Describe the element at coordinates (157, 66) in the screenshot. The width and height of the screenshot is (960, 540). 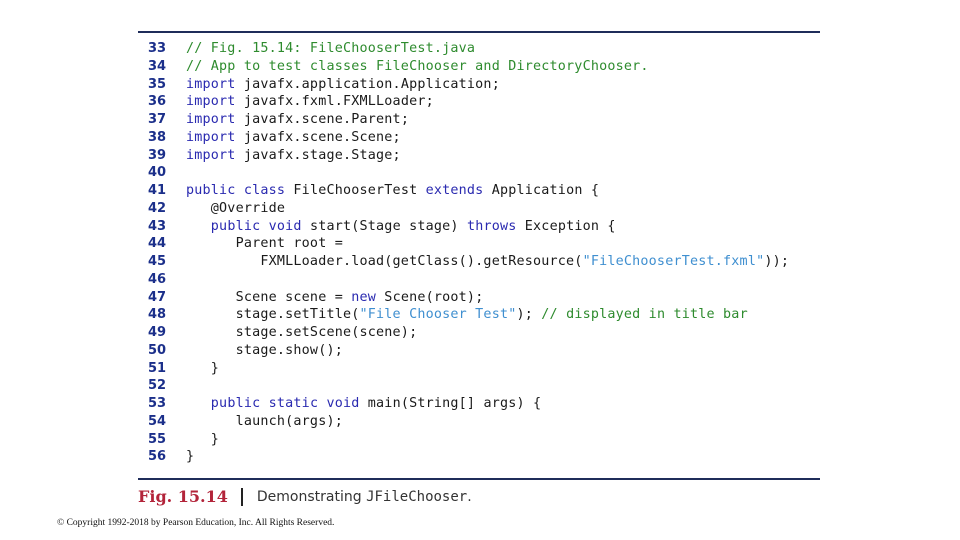
I see `line-number: 34` at that location.